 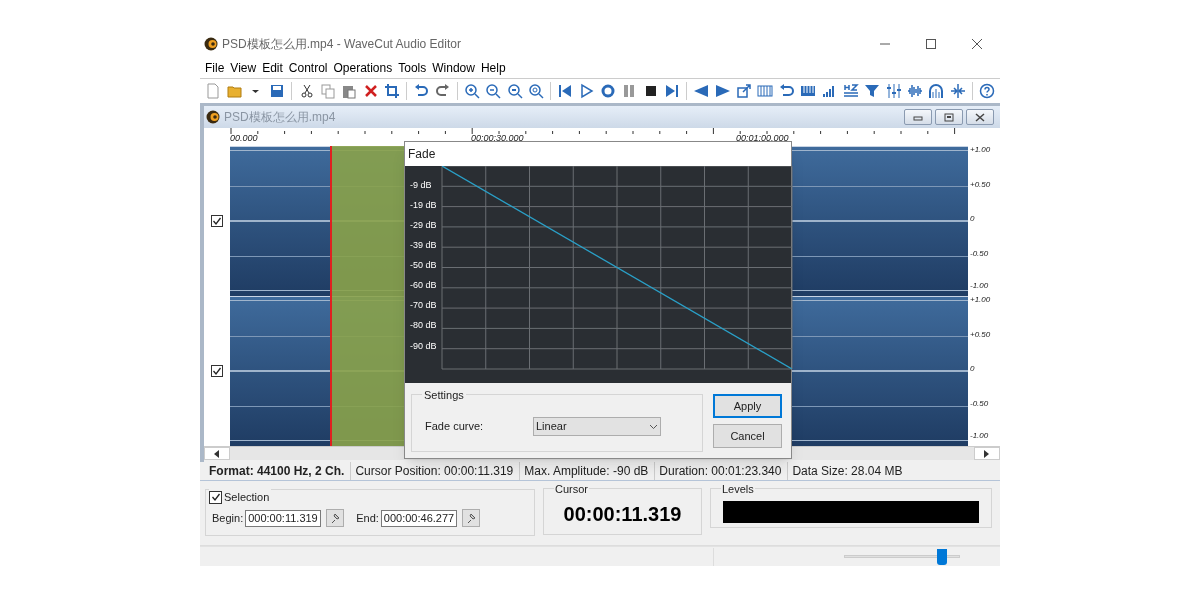 What do you see at coordinates (423, 326) in the screenshot?
I see `db-label: -80 dB` at bounding box center [423, 326].